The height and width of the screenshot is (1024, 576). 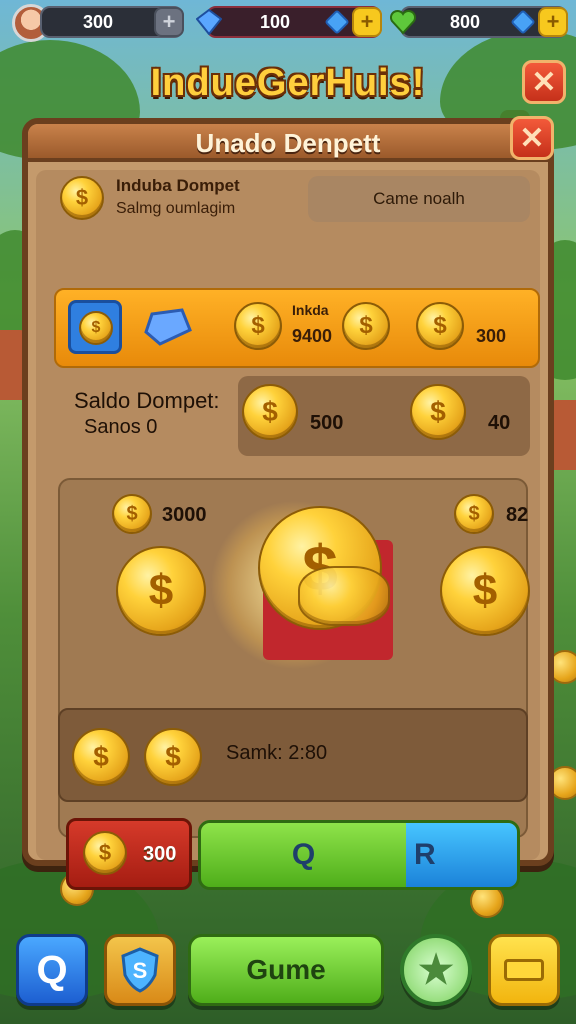 I want to click on action-button-group: Q R, so click(x=359, y=855).